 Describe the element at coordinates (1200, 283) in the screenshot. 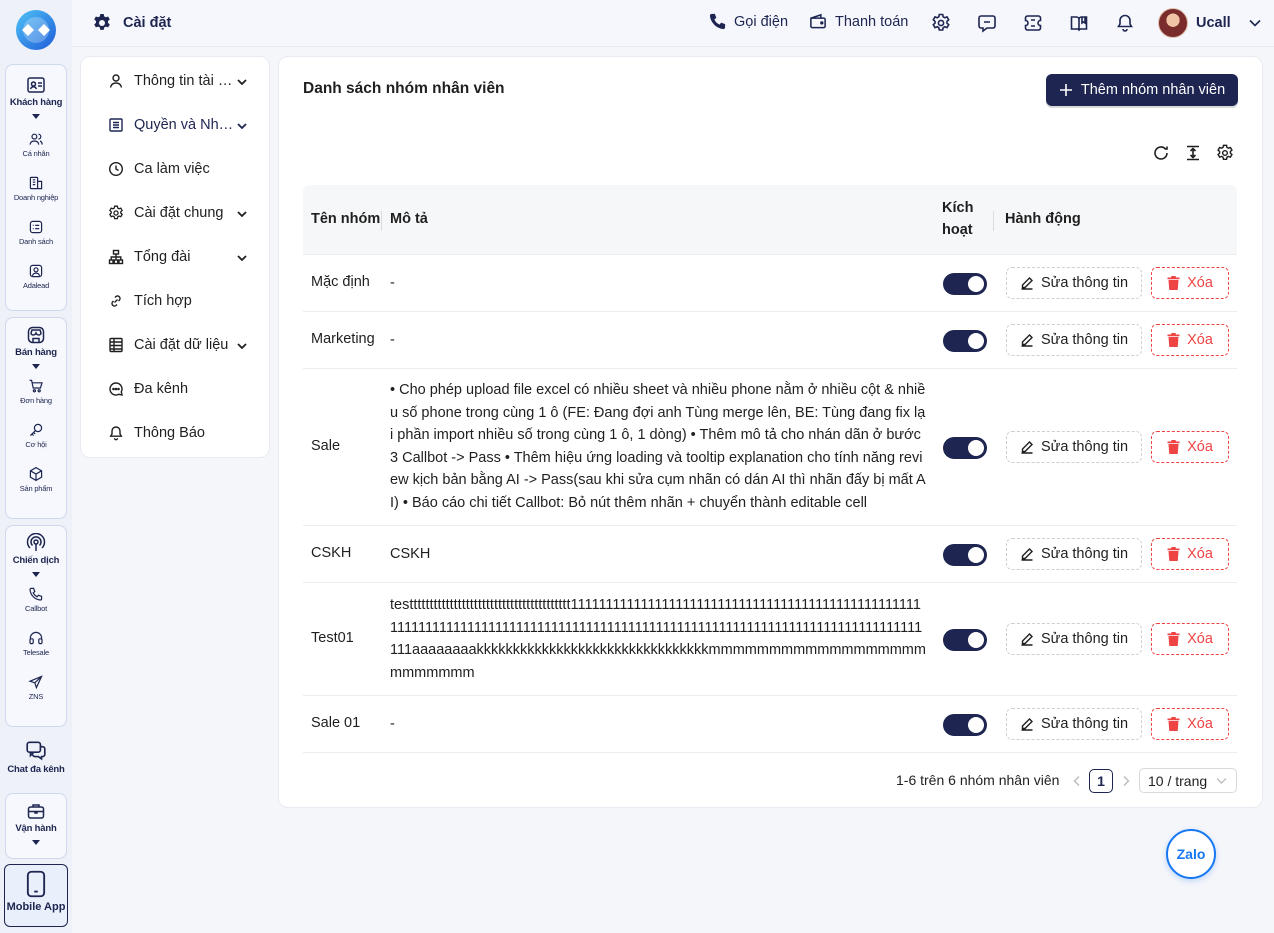

I see `delete-label: Xóa` at that location.